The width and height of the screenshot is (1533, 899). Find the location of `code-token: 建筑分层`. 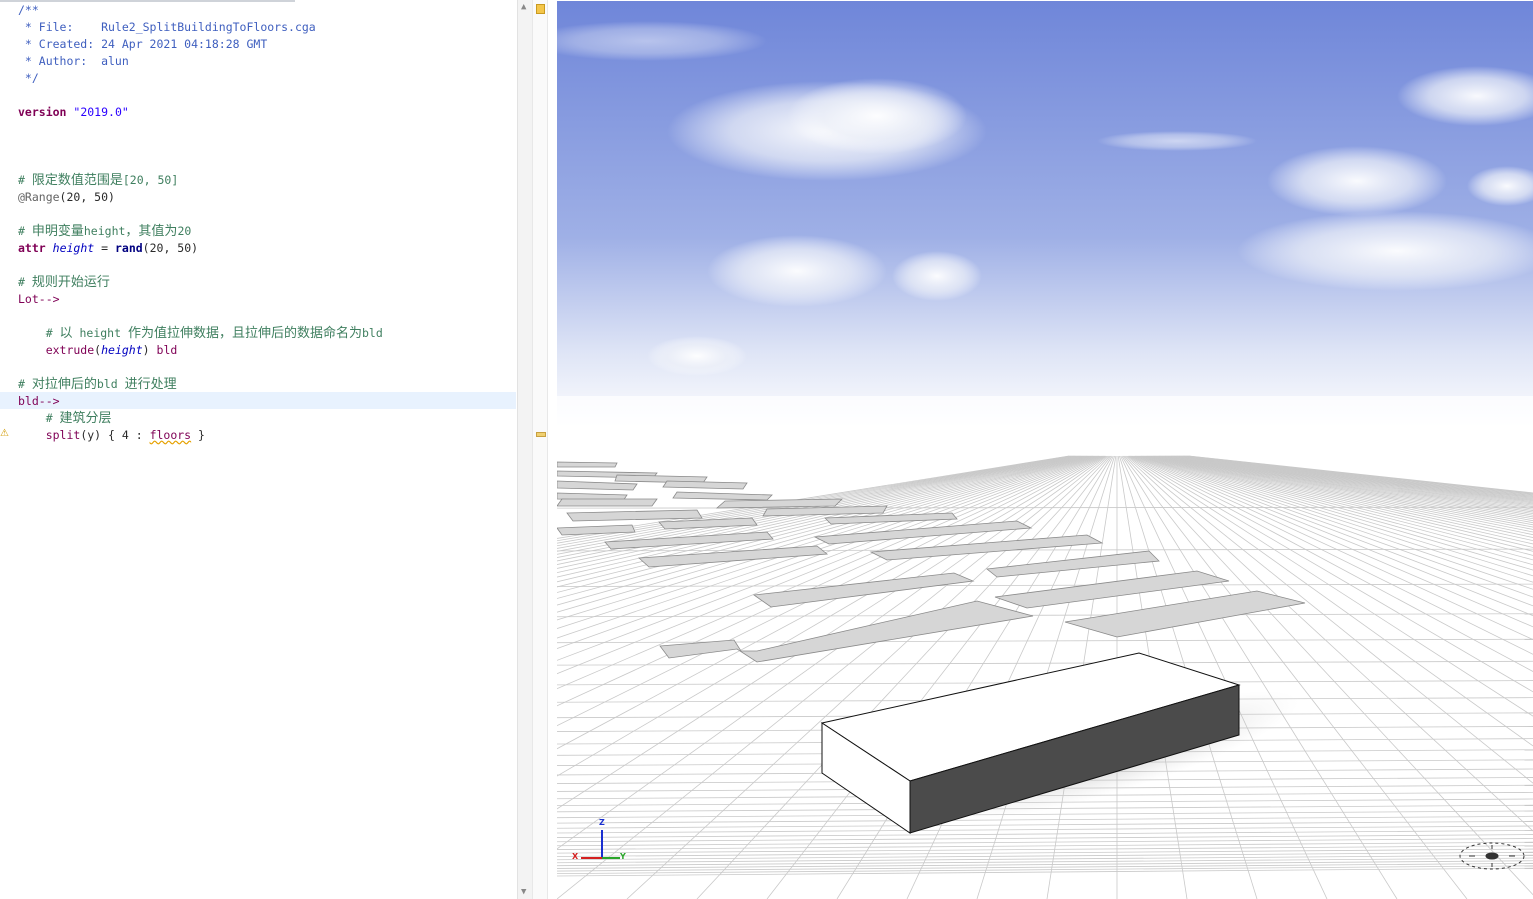

code-token: 建筑分层 is located at coordinates (85, 418).